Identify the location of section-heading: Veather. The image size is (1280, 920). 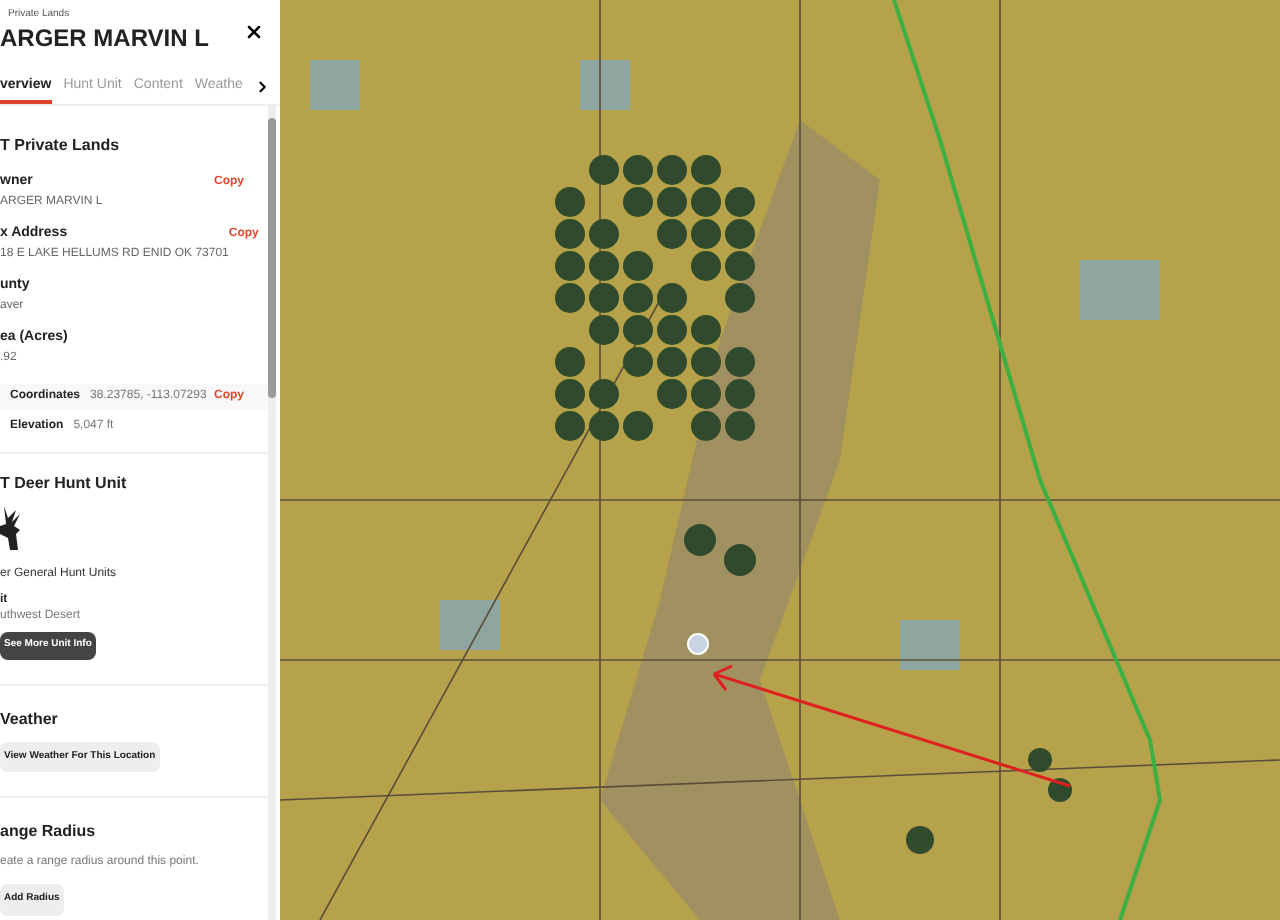
(30, 719).